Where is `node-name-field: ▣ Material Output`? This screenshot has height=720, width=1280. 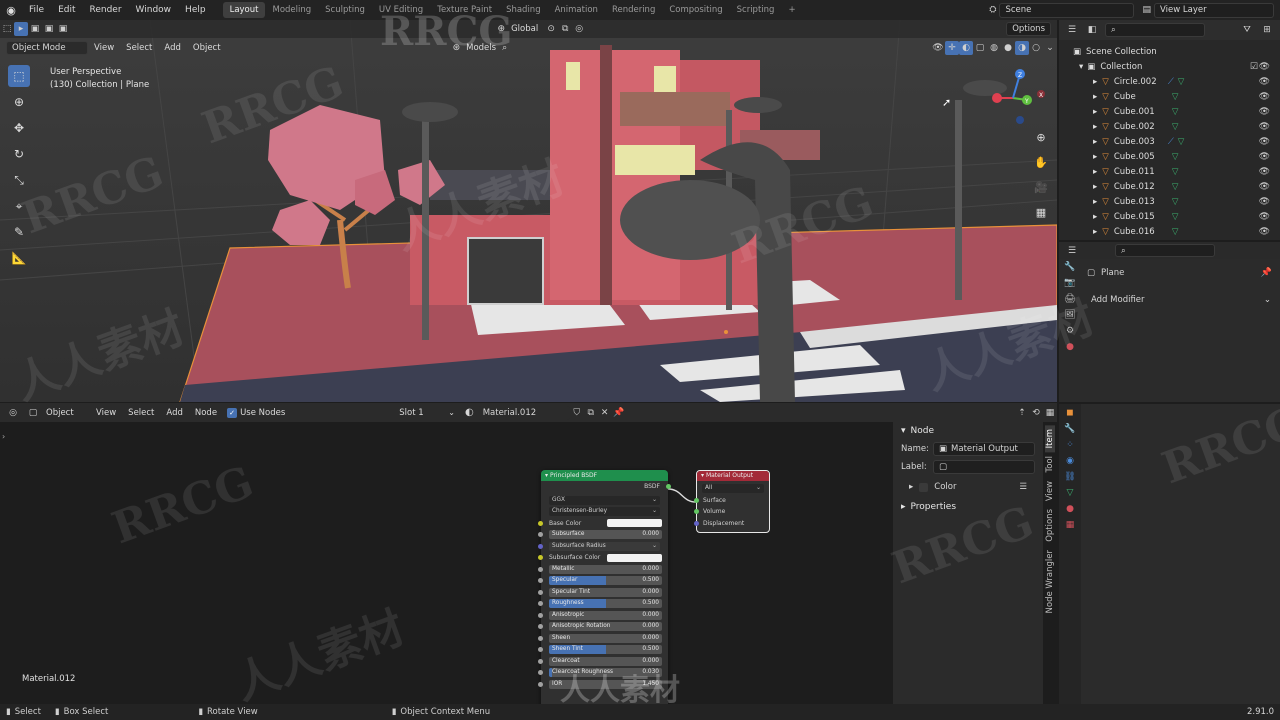 node-name-field: ▣ Material Output is located at coordinates (984, 449).